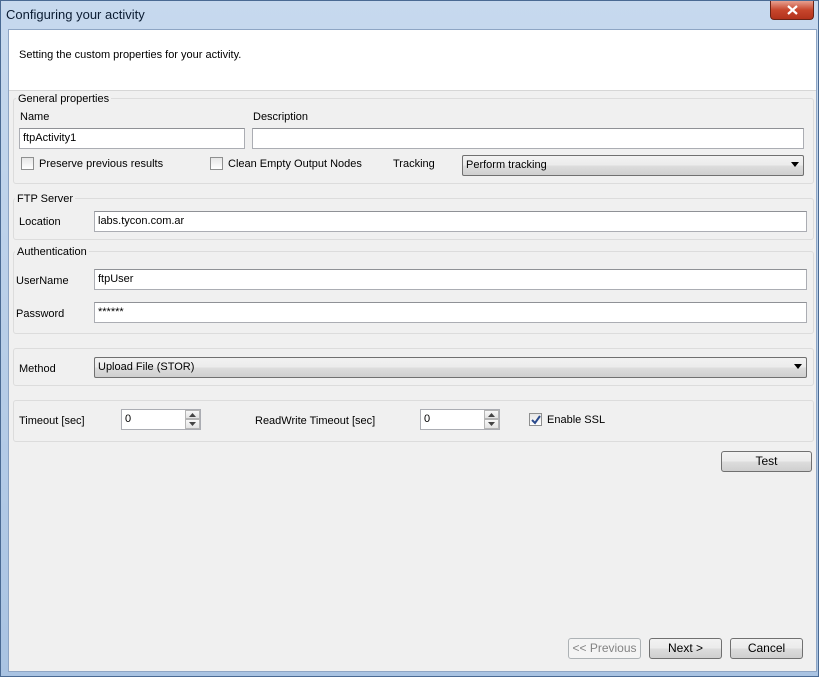  I want to click on title-bar: Configuring your activity, so click(409, 15).